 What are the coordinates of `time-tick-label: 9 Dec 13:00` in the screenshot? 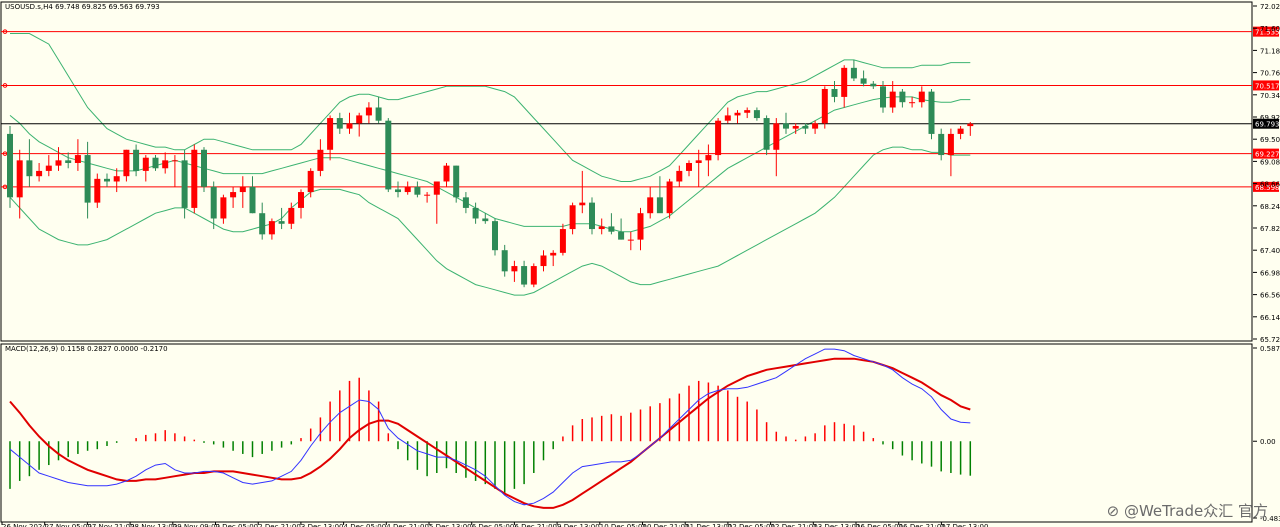 It's located at (578, 525).